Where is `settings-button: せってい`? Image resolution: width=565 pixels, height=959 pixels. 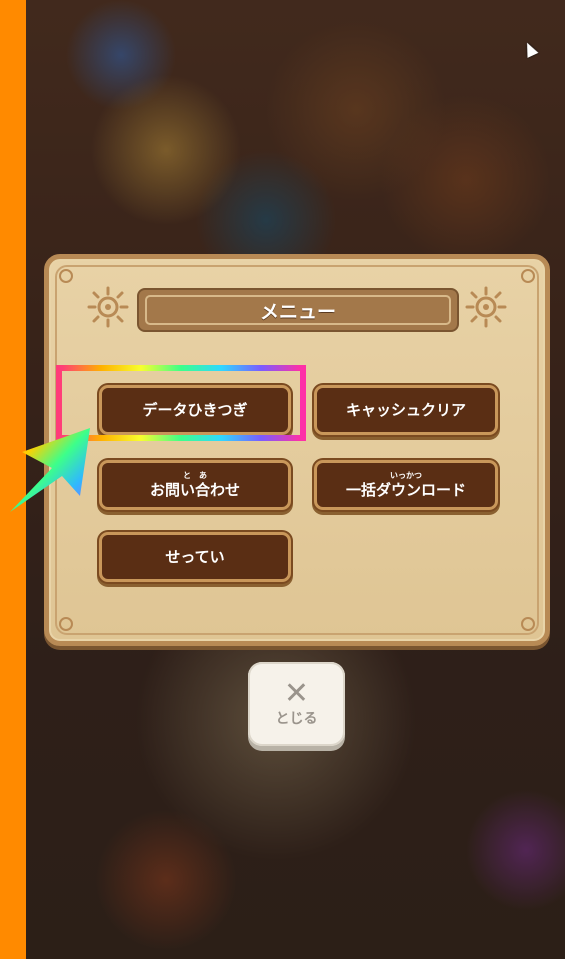 settings-button: せってい is located at coordinates (195, 557).